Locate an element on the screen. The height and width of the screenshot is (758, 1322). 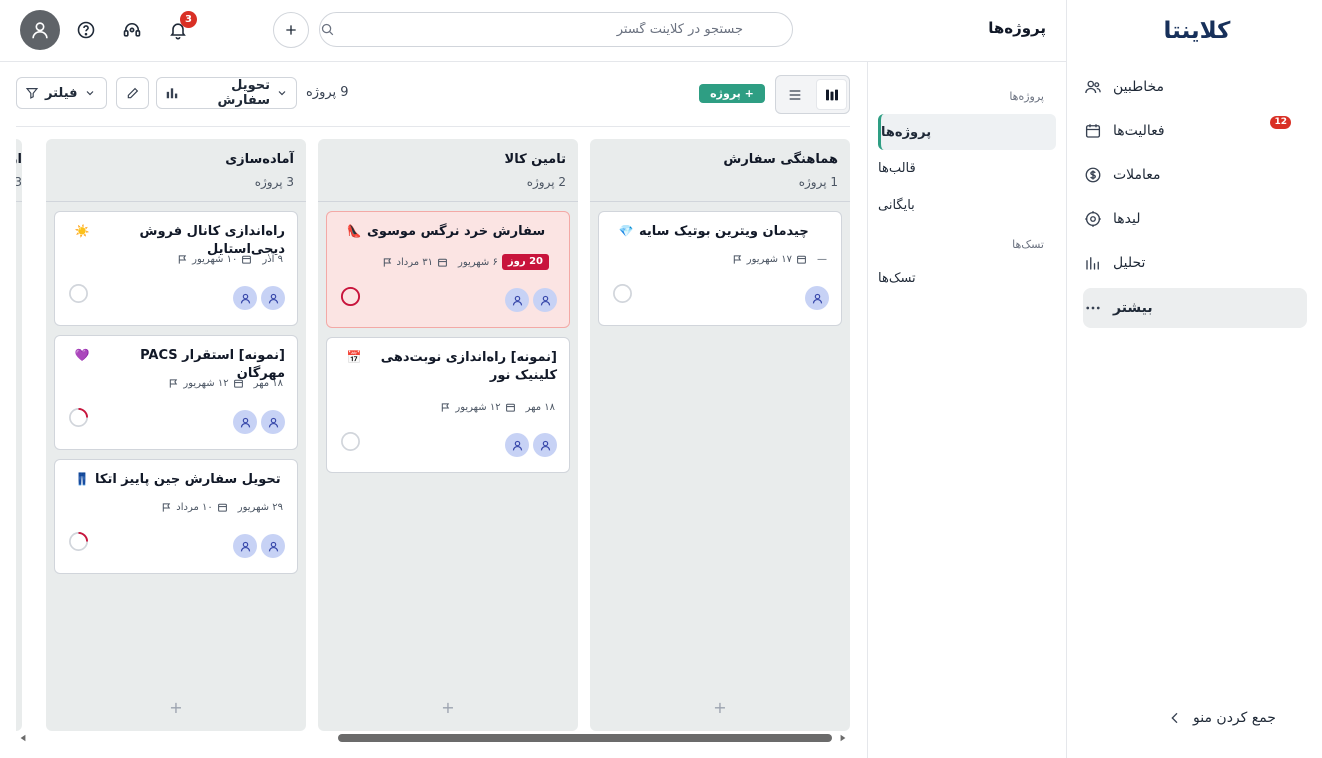
sidebar-item-activities: فعالیت‌ها 12 is located at coordinates (1195, 131).